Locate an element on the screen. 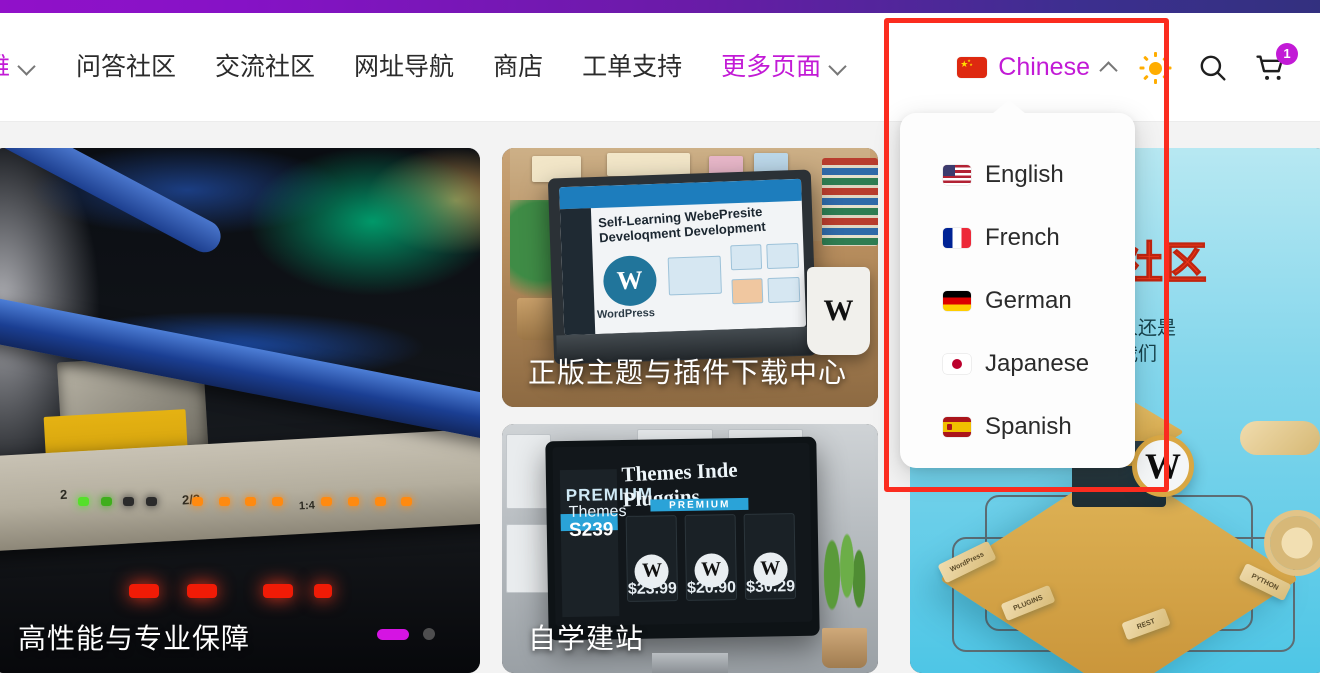 The width and height of the screenshot is (1320, 673). theme-toggle-button is located at coordinates (1155, 68).